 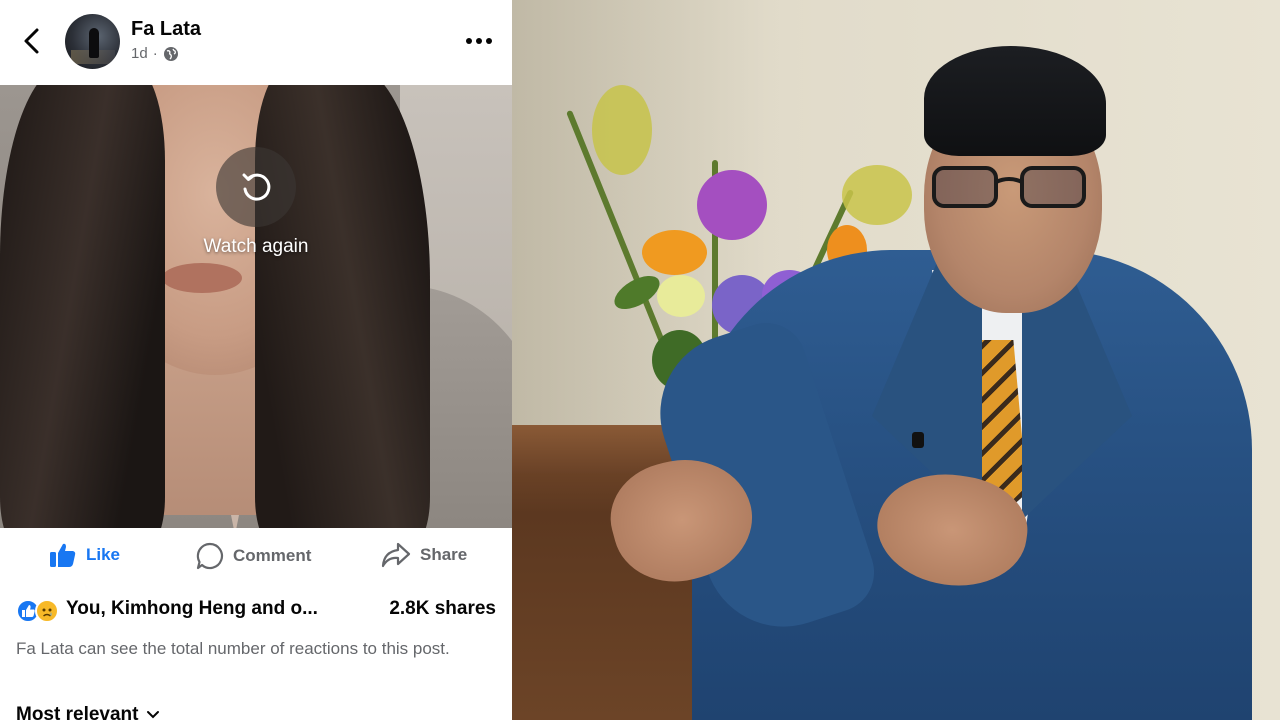 I want to click on shares-count: 2.8K shares, so click(x=442, y=609).